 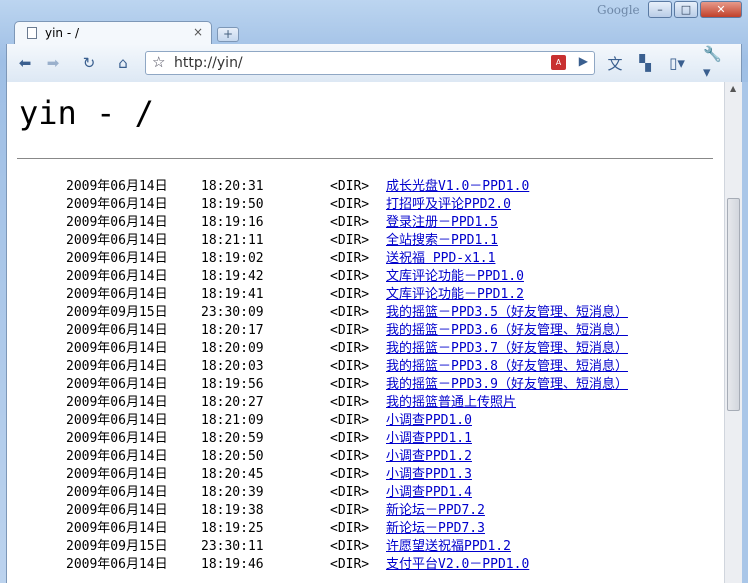 What do you see at coordinates (232, 420) in the screenshot?
I see `entry-time: 18:21:09` at bounding box center [232, 420].